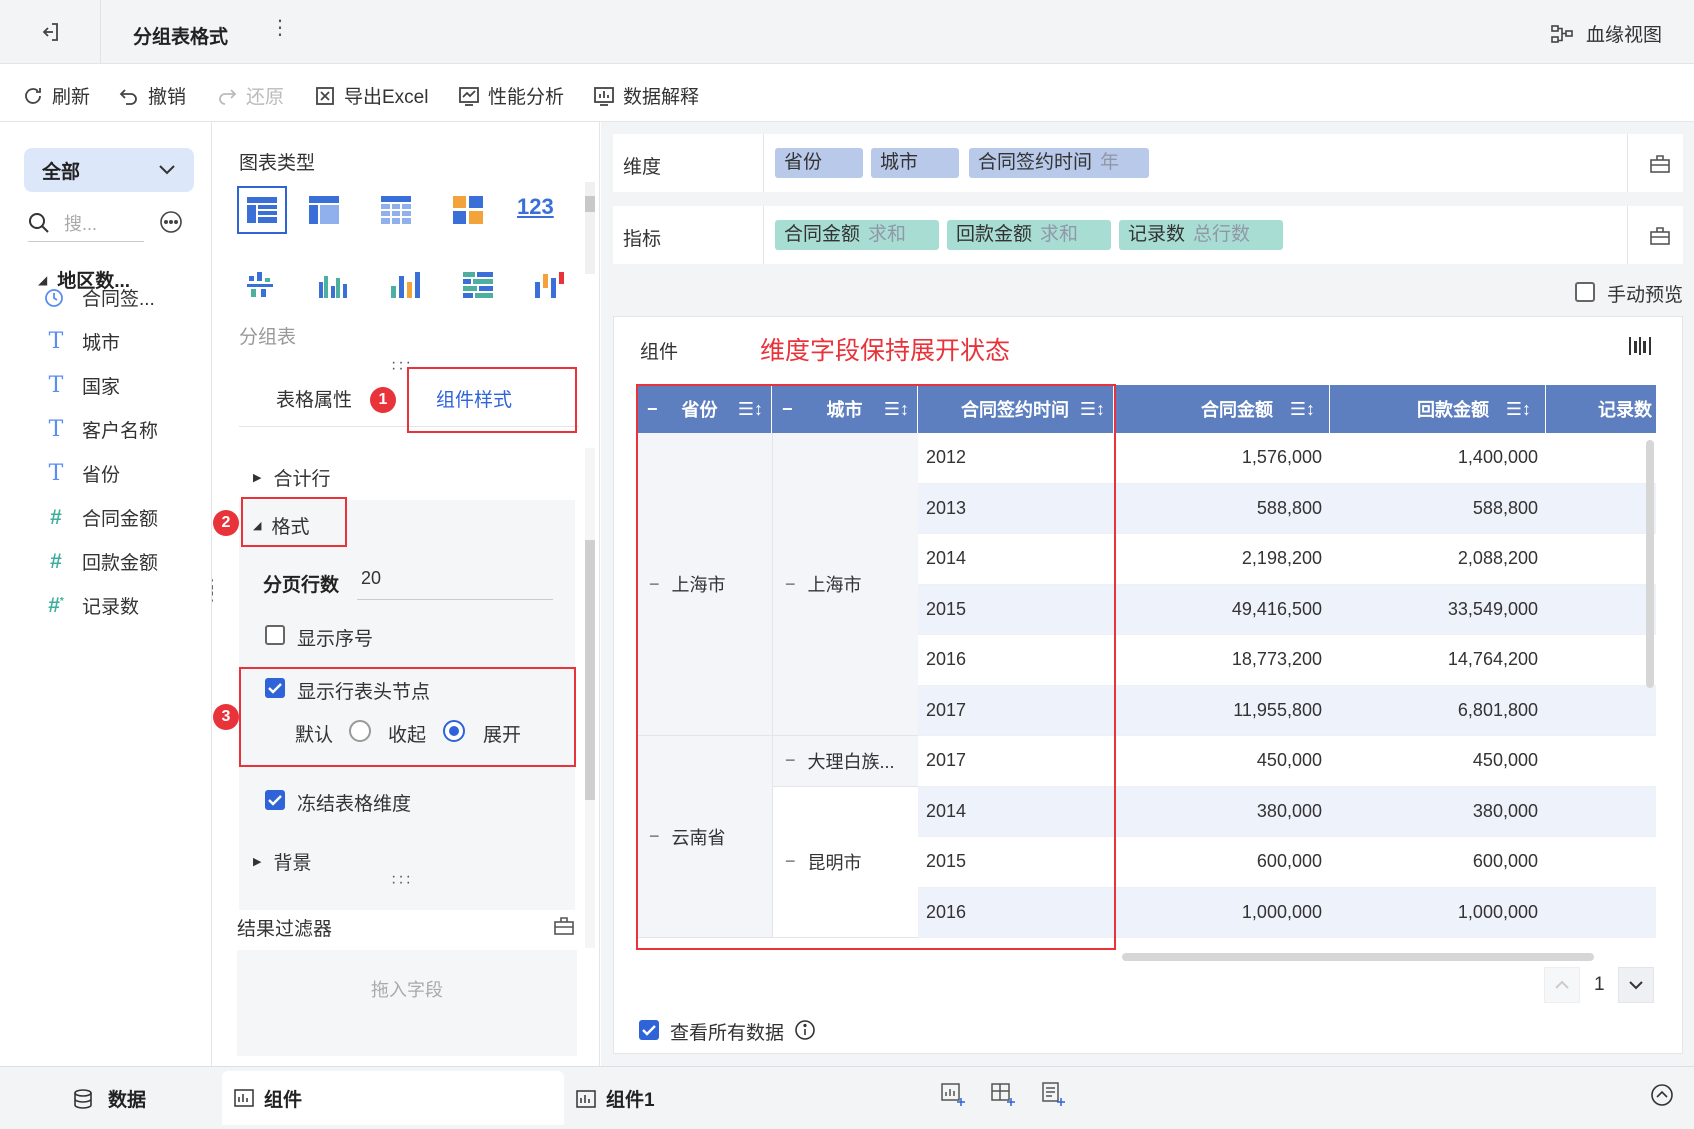 The width and height of the screenshot is (1694, 1129). What do you see at coordinates (167, 97) in the screenshot?
I see `undo-label: 撤销` at bounding box center [167, 97].